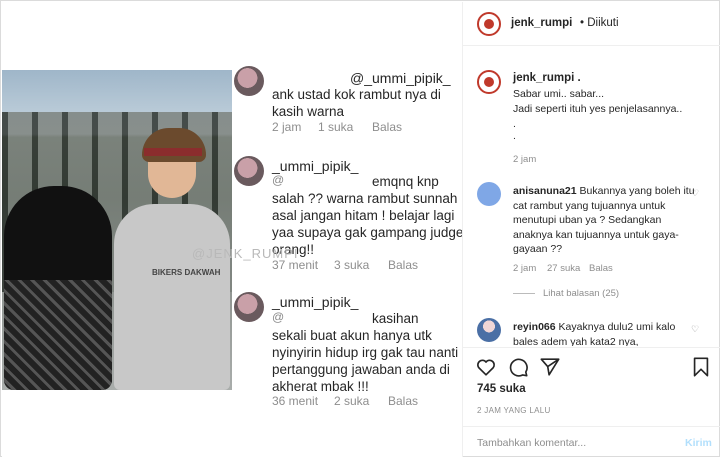 This screenshot has height=457, width=720. What do you see at coordinates (591, 441) in the screenshot?
I see `add-comment-bar: Tambahkan komentar... Kirim` at bounding box center [591, 441].